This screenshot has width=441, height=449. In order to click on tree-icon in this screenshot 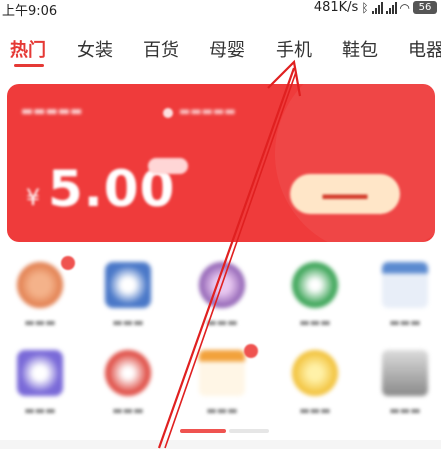, I will do `click(315, 285)`.